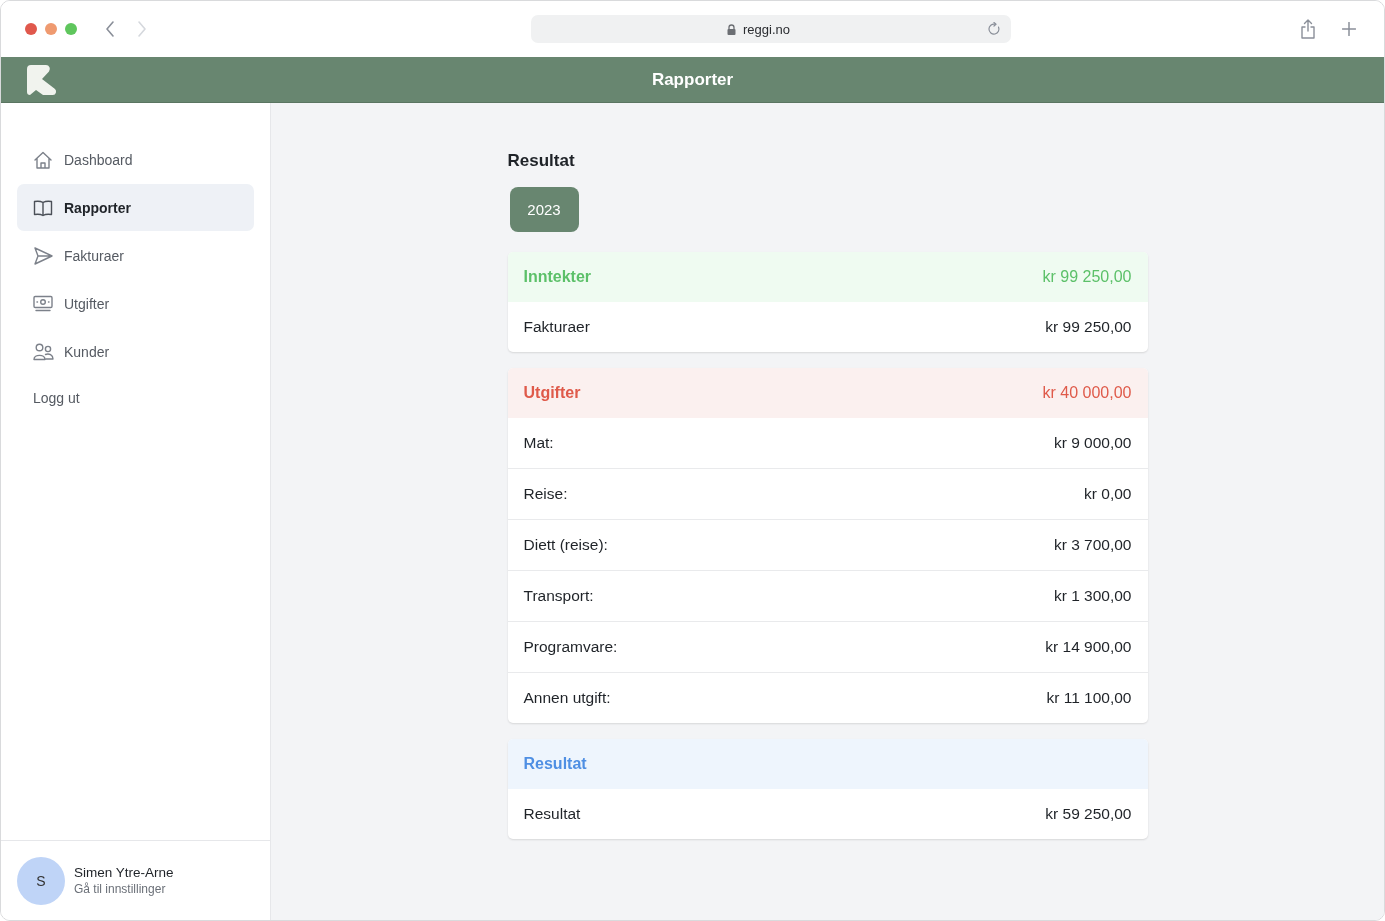 Image resolution: width=1385 pixels, height=921 pixels. What do you see at coordinates (557, 277) in the screenshot?
I see `category-title: Inntekter` at bounding box center [557, 277].